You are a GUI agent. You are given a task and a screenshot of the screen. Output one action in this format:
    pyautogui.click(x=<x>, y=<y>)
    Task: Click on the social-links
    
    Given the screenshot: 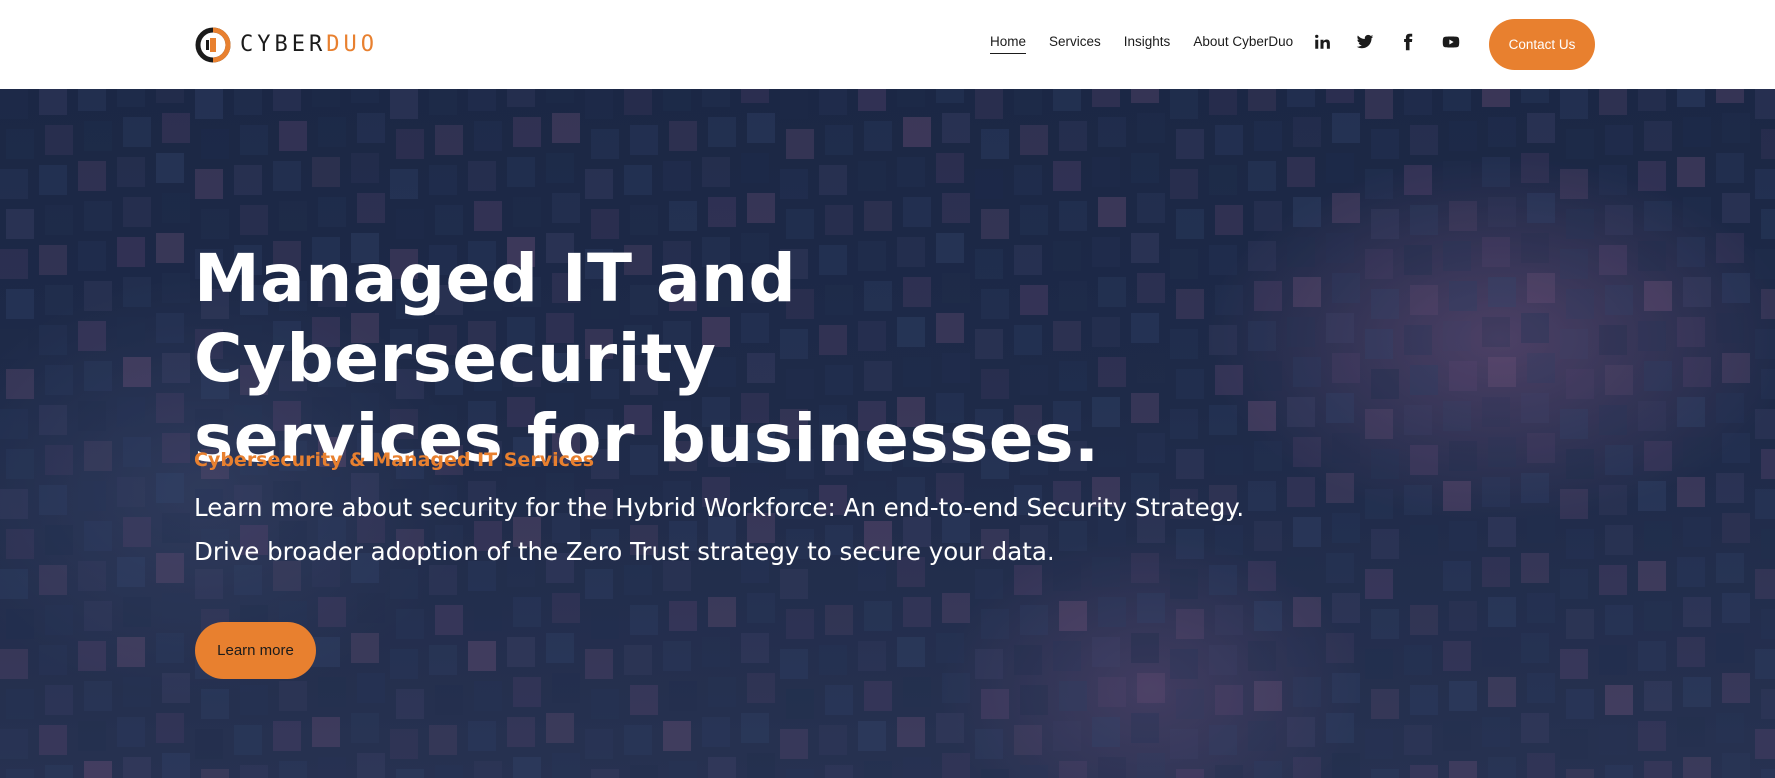 What is the action you would take?
    pyautogui.click(x=1396, y=42)
    